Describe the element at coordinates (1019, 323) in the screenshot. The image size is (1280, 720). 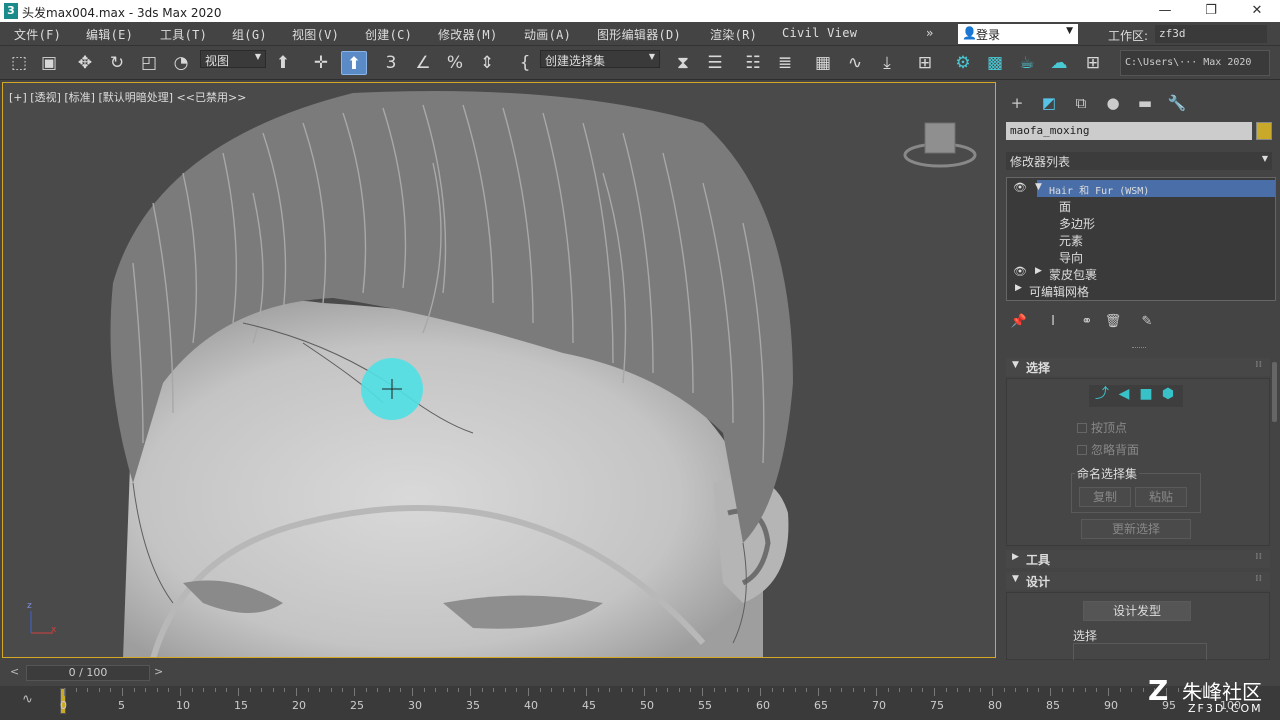
I see `pin-stack-icon: 📌` at that location.